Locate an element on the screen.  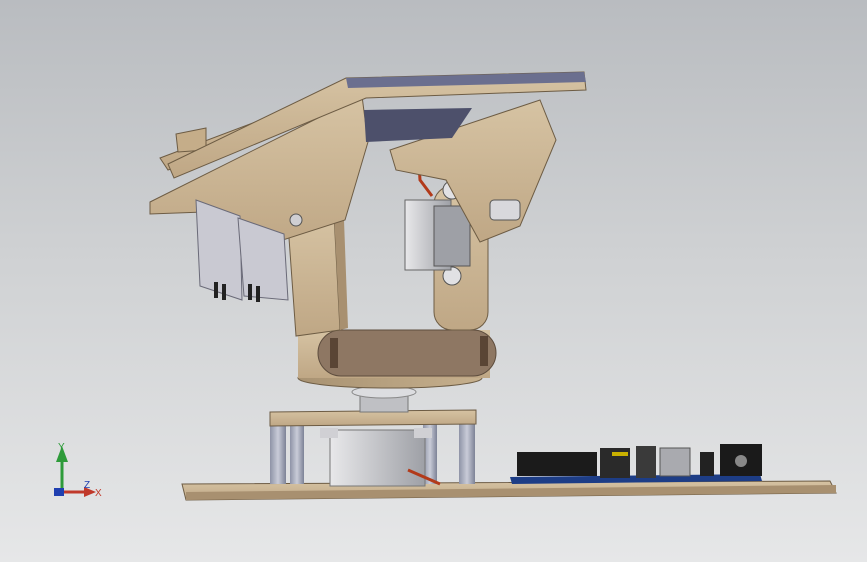
y-axis-label: Y is located at coordinates (61, 447).